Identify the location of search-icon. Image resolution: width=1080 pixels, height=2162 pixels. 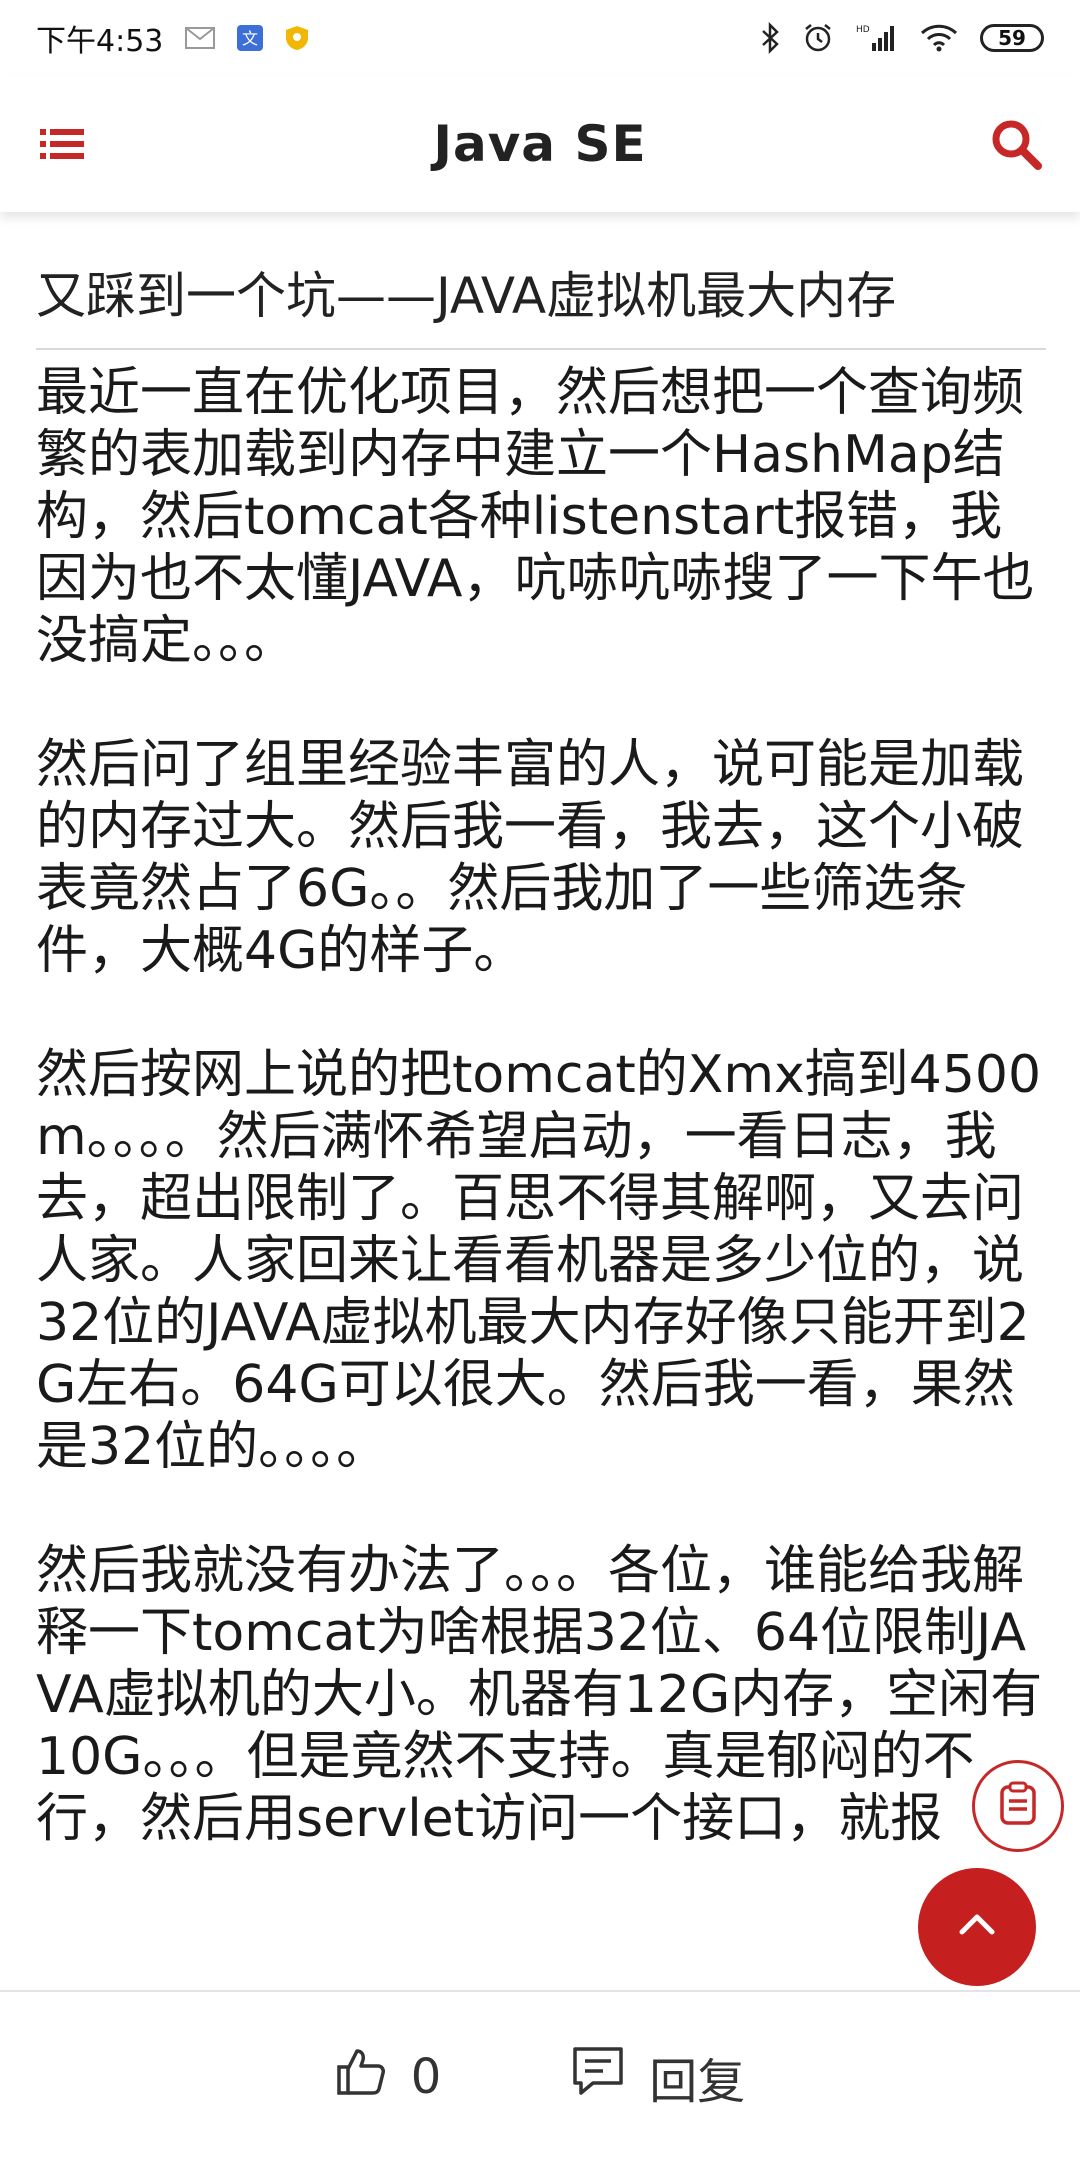
(1016, 144).